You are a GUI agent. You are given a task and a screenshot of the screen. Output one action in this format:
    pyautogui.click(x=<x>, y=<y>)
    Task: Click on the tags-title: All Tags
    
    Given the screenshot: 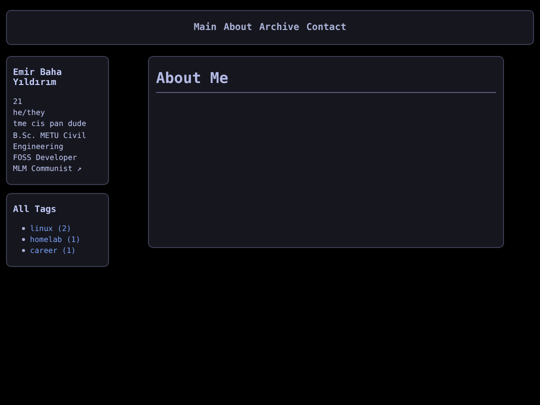 What is the action you would take?
    pyautogui.click(x=35, y=210)
    